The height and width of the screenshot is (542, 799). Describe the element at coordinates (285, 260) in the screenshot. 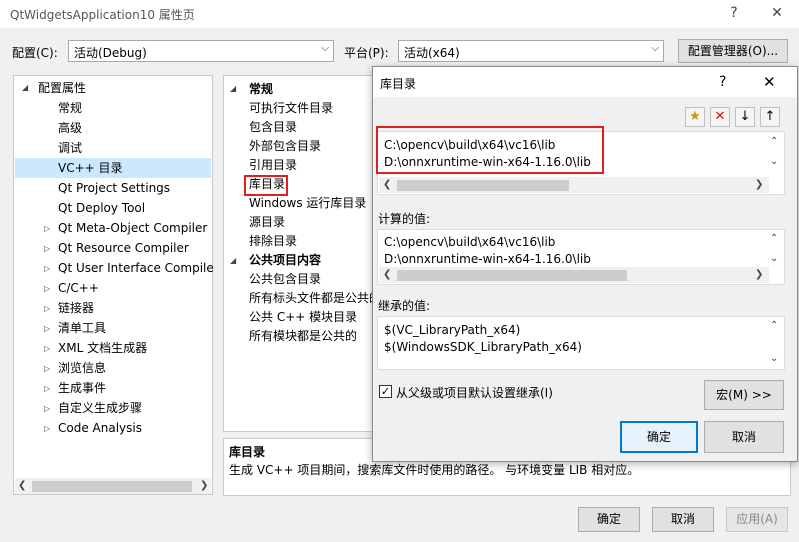

I see `prop-group-public: 公共项目内容` at that location.